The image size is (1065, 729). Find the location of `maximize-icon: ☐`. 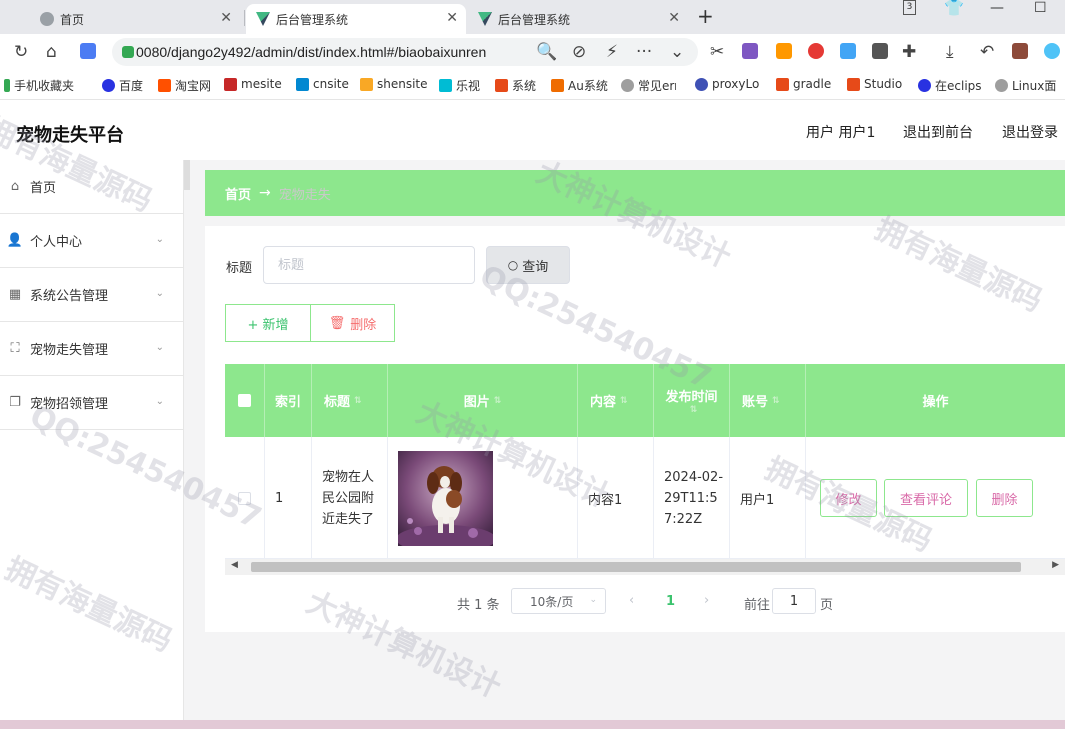

maximize-icon: ☐ is located at coordinates (1040, 8).